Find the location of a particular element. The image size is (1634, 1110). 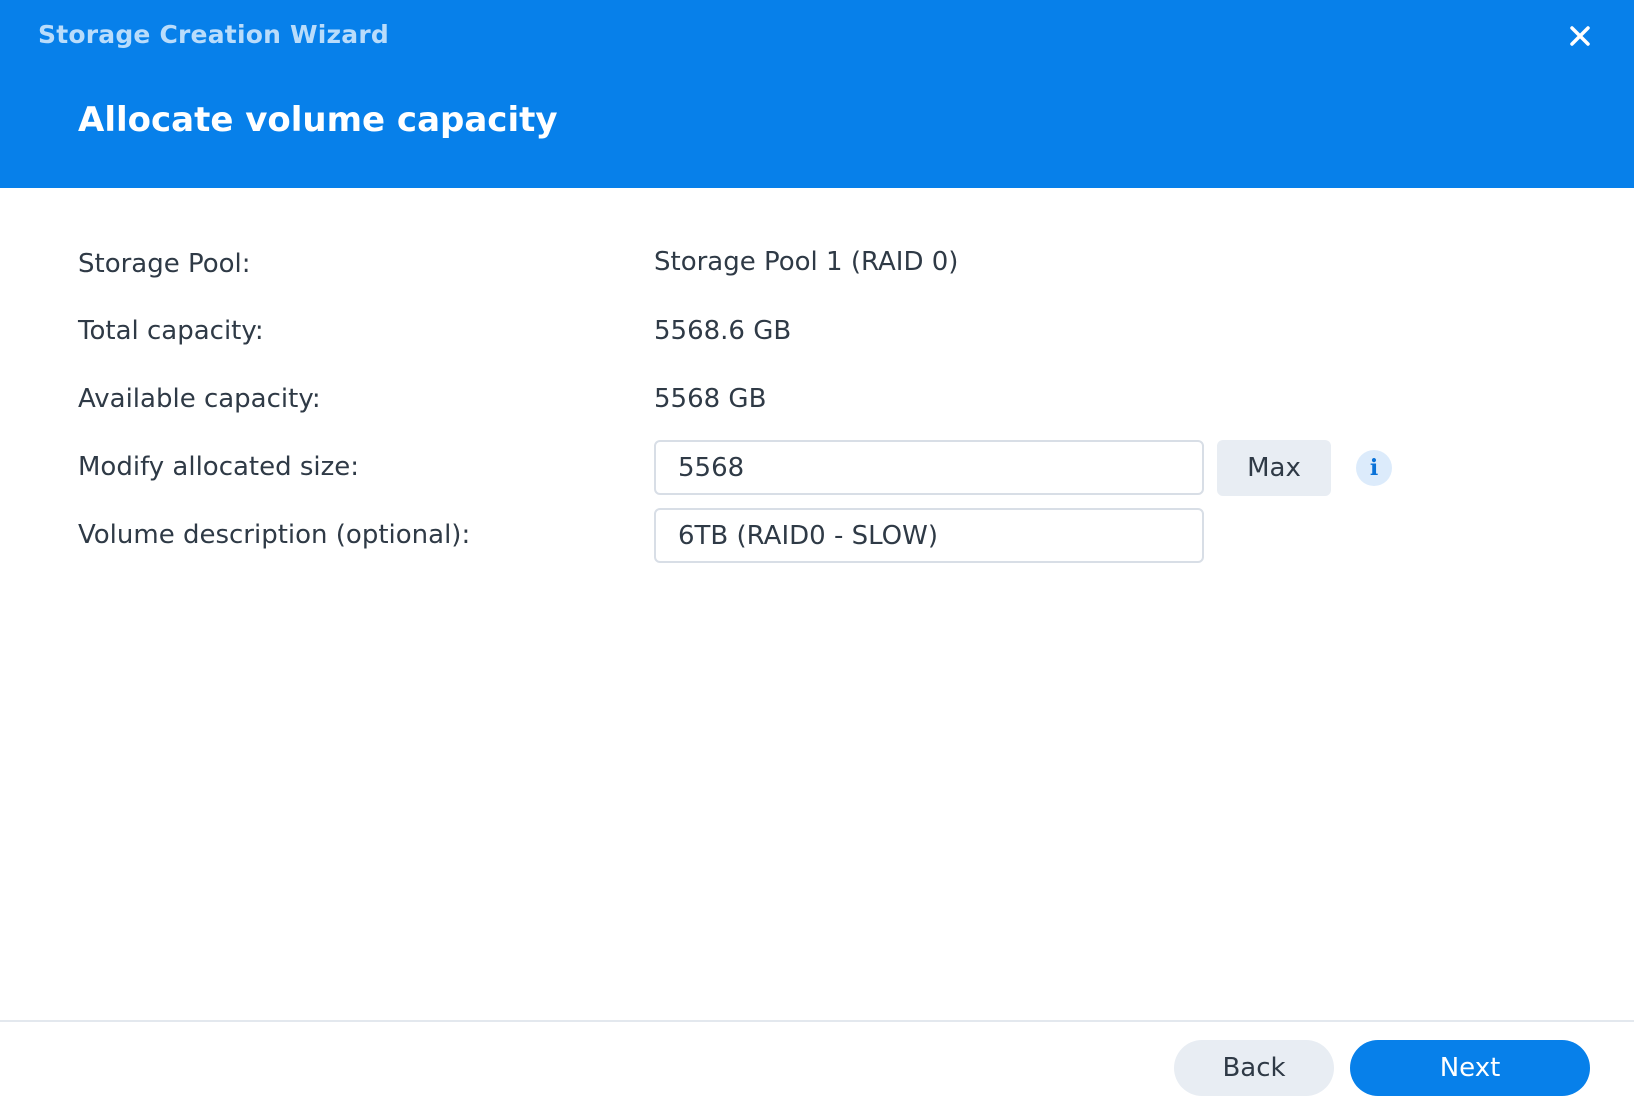

available-capacity-label: Available capacity: is located at coordinates (199, 399).